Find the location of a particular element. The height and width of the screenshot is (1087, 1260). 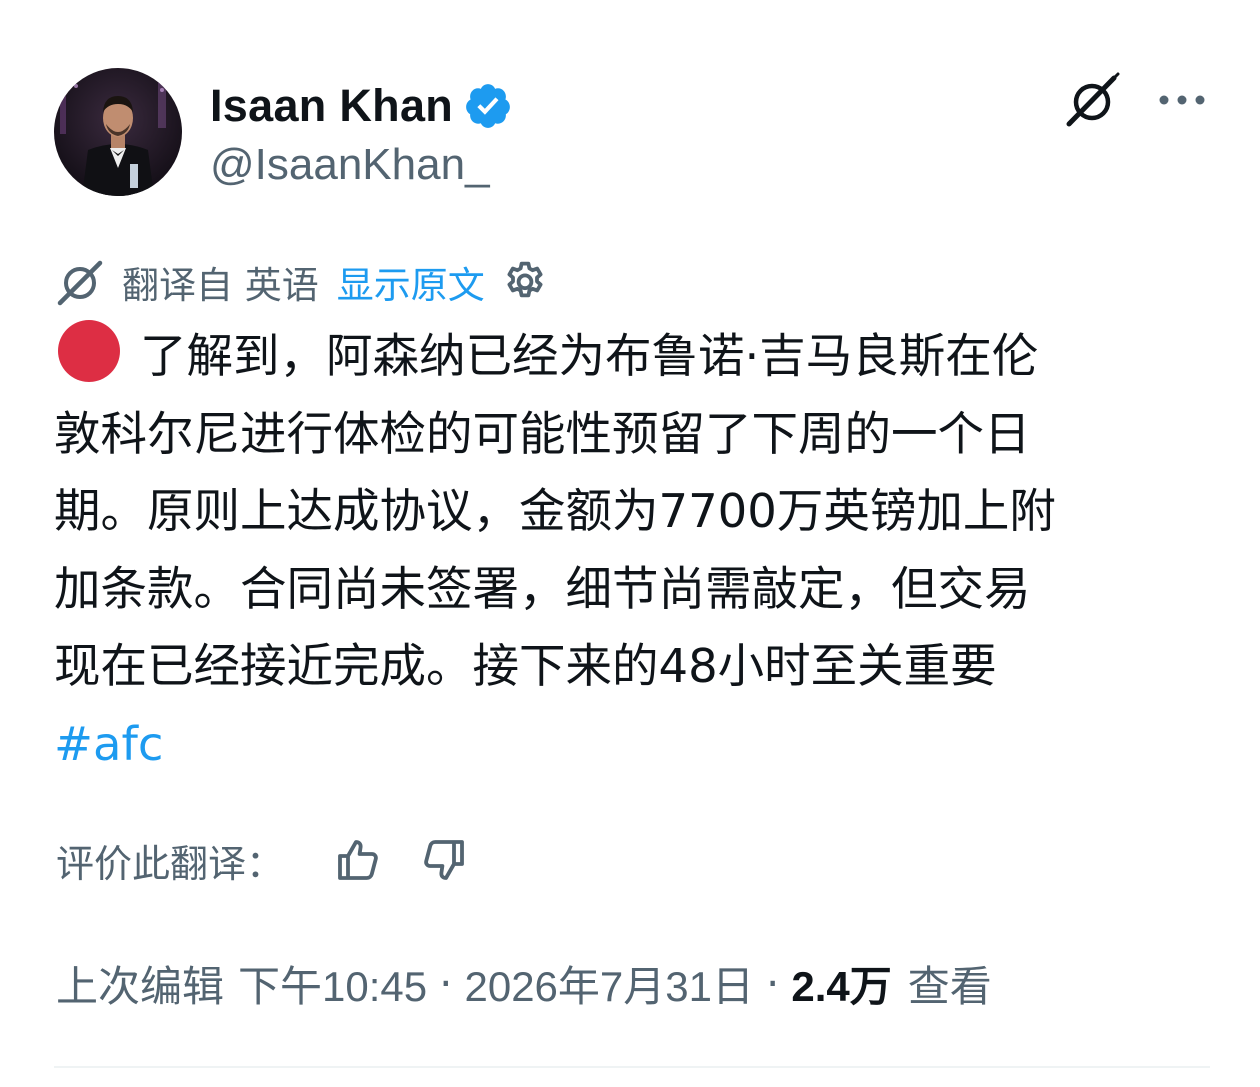

thumbs-down-icon is located at coordinates (444, 860).